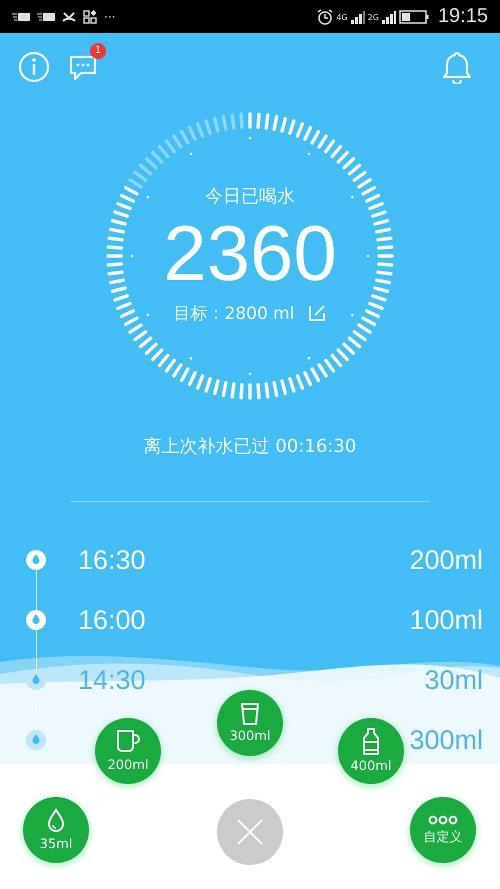 The height and width of the screenshot is (889, 500). Describe the element at coordinates (250, 253) in the screenshot. I see `today-amount: 2360` at that location.